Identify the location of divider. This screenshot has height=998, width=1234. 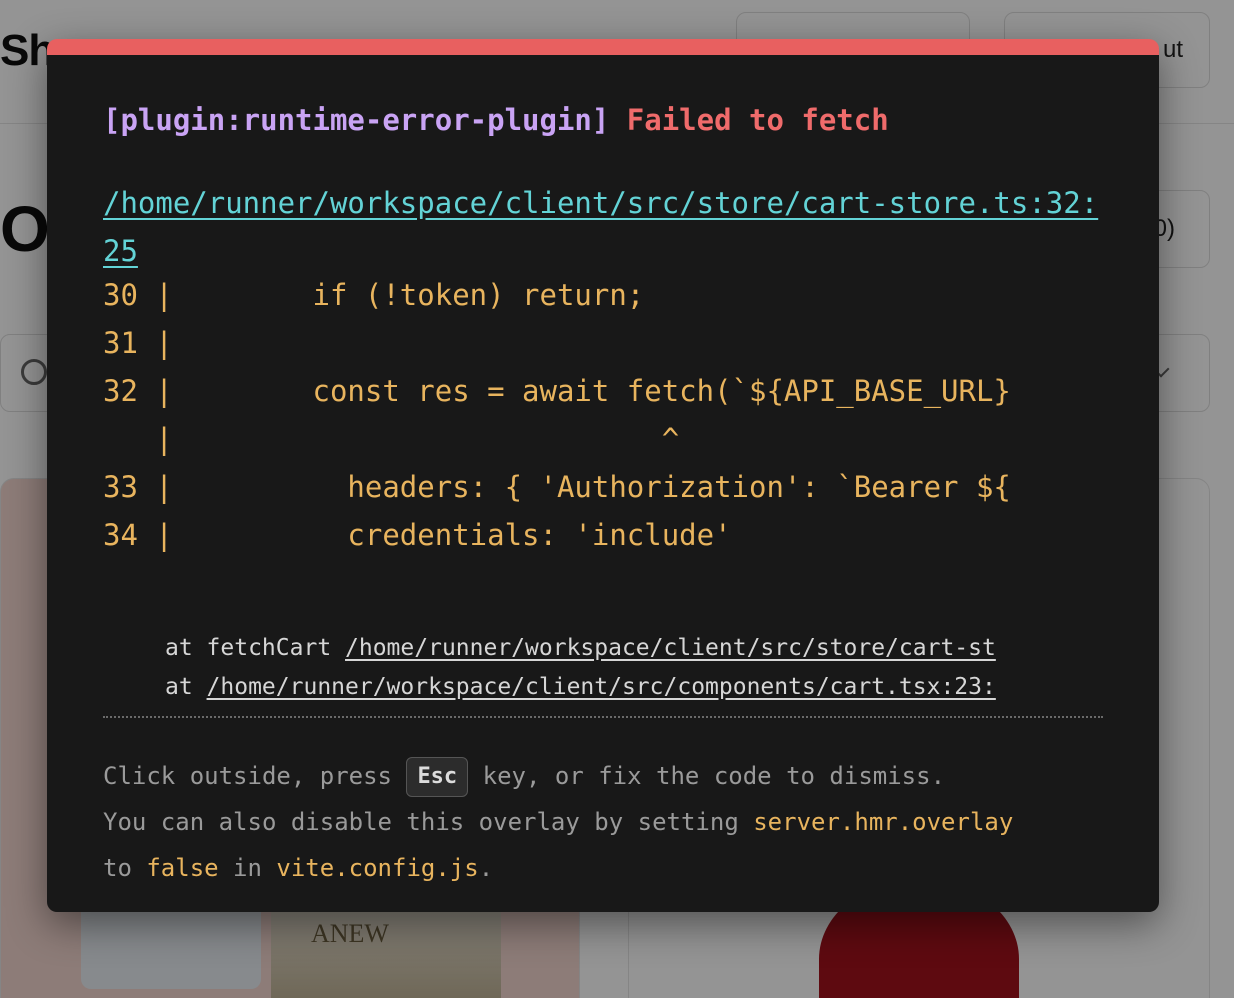
(603, 717).